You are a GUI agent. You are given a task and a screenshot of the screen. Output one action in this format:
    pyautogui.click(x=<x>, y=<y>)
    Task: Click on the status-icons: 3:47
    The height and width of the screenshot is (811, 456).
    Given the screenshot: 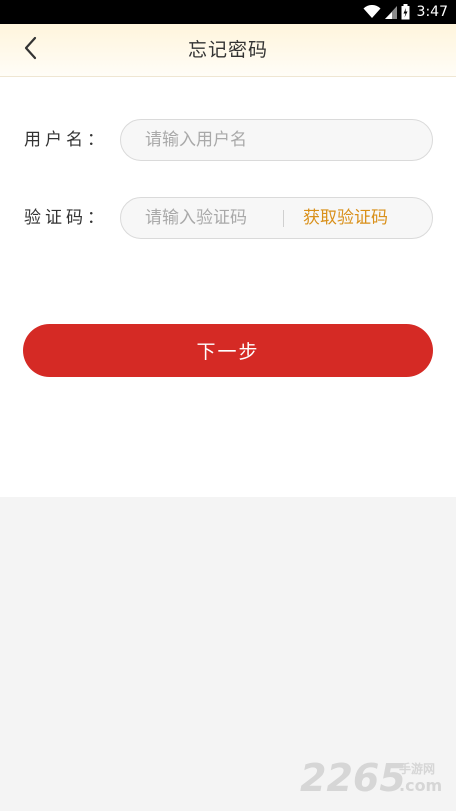 What is the action you would take?
    pyautogui.click(x=405, y=12)
    